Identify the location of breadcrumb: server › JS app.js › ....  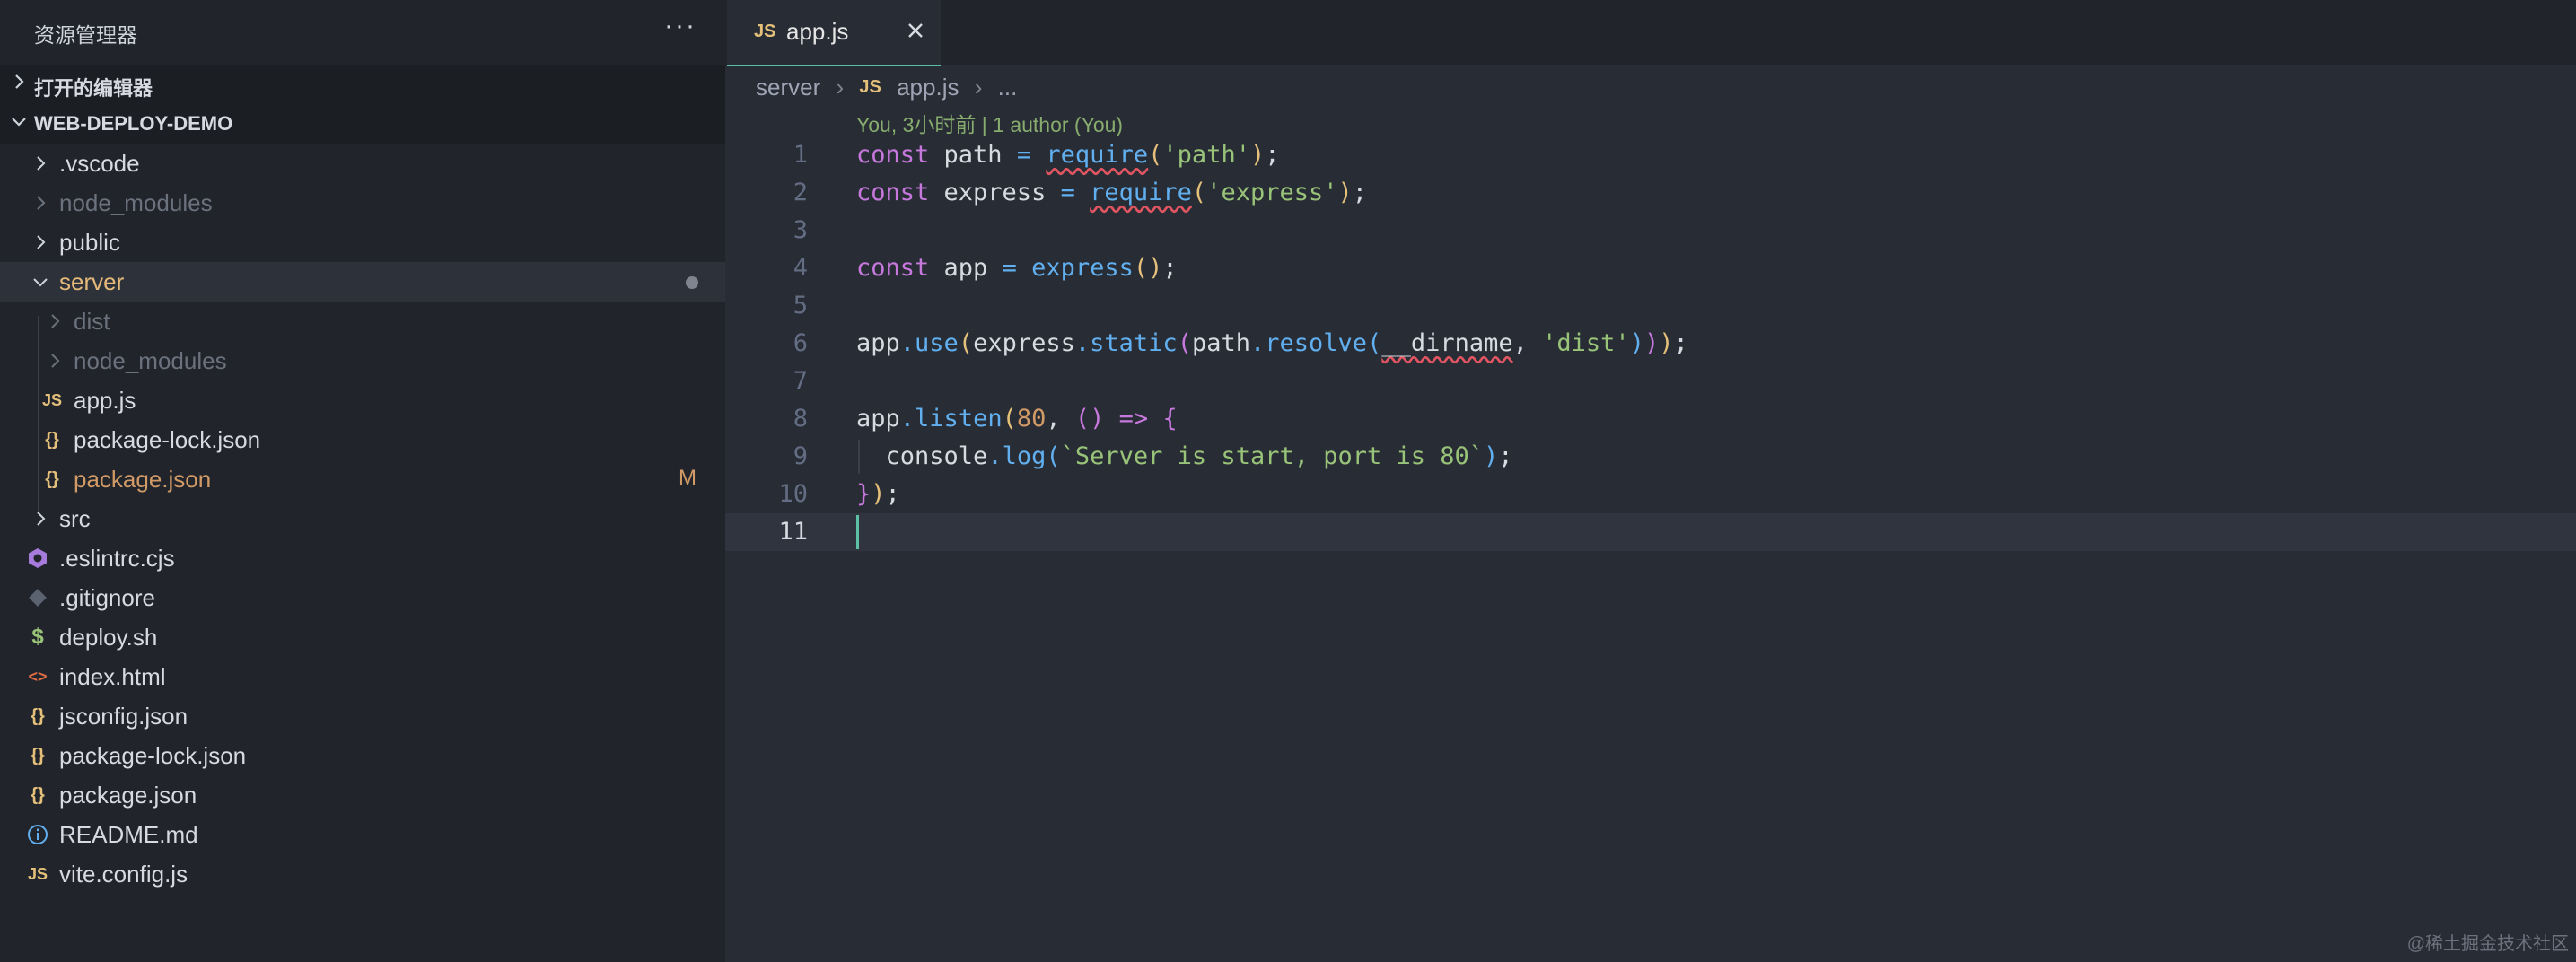
(886, 86).